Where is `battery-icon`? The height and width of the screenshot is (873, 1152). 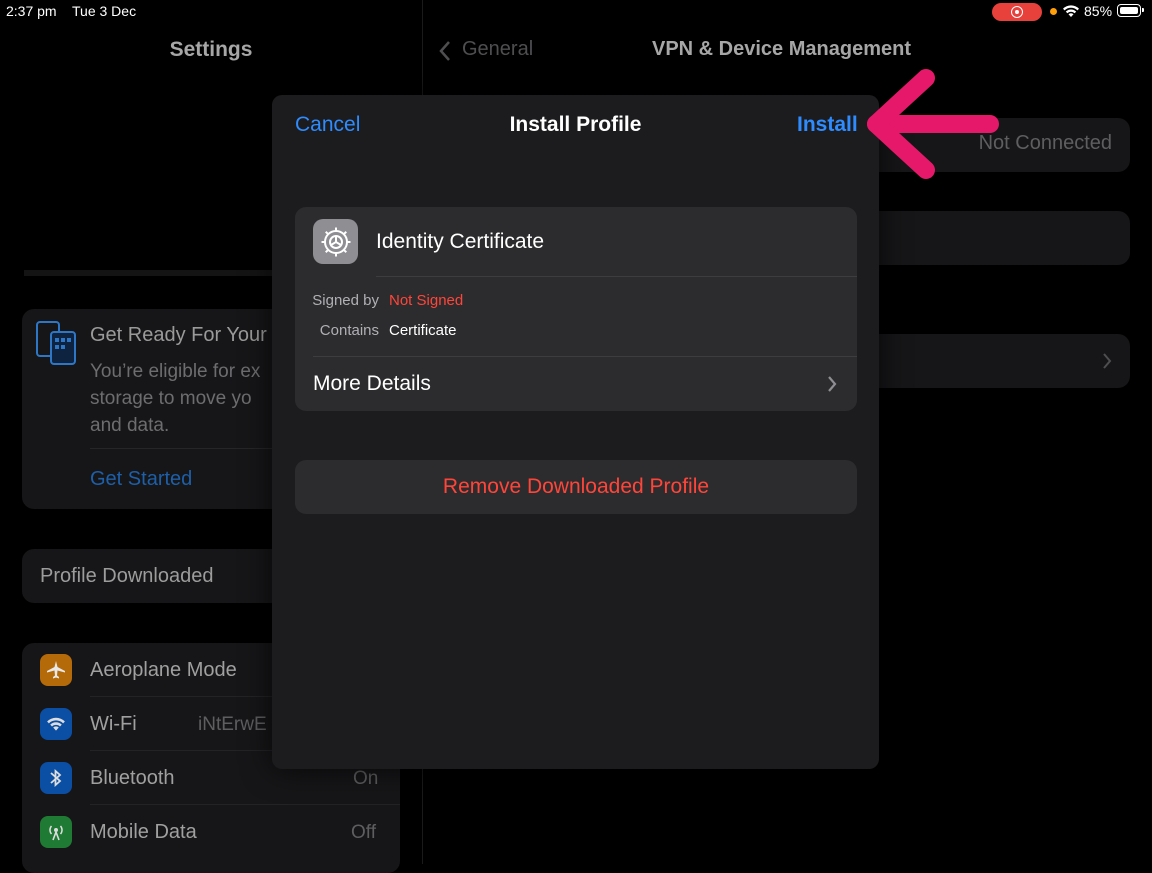 battery-icon is located at coordinates (1130, 10).